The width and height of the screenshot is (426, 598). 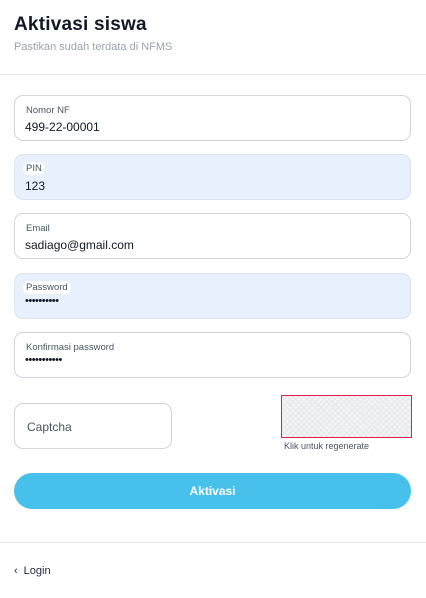 What do you see at coordinates (210, 245) in the screenshot?
I see `email-input` at bounding box center [210, 245].